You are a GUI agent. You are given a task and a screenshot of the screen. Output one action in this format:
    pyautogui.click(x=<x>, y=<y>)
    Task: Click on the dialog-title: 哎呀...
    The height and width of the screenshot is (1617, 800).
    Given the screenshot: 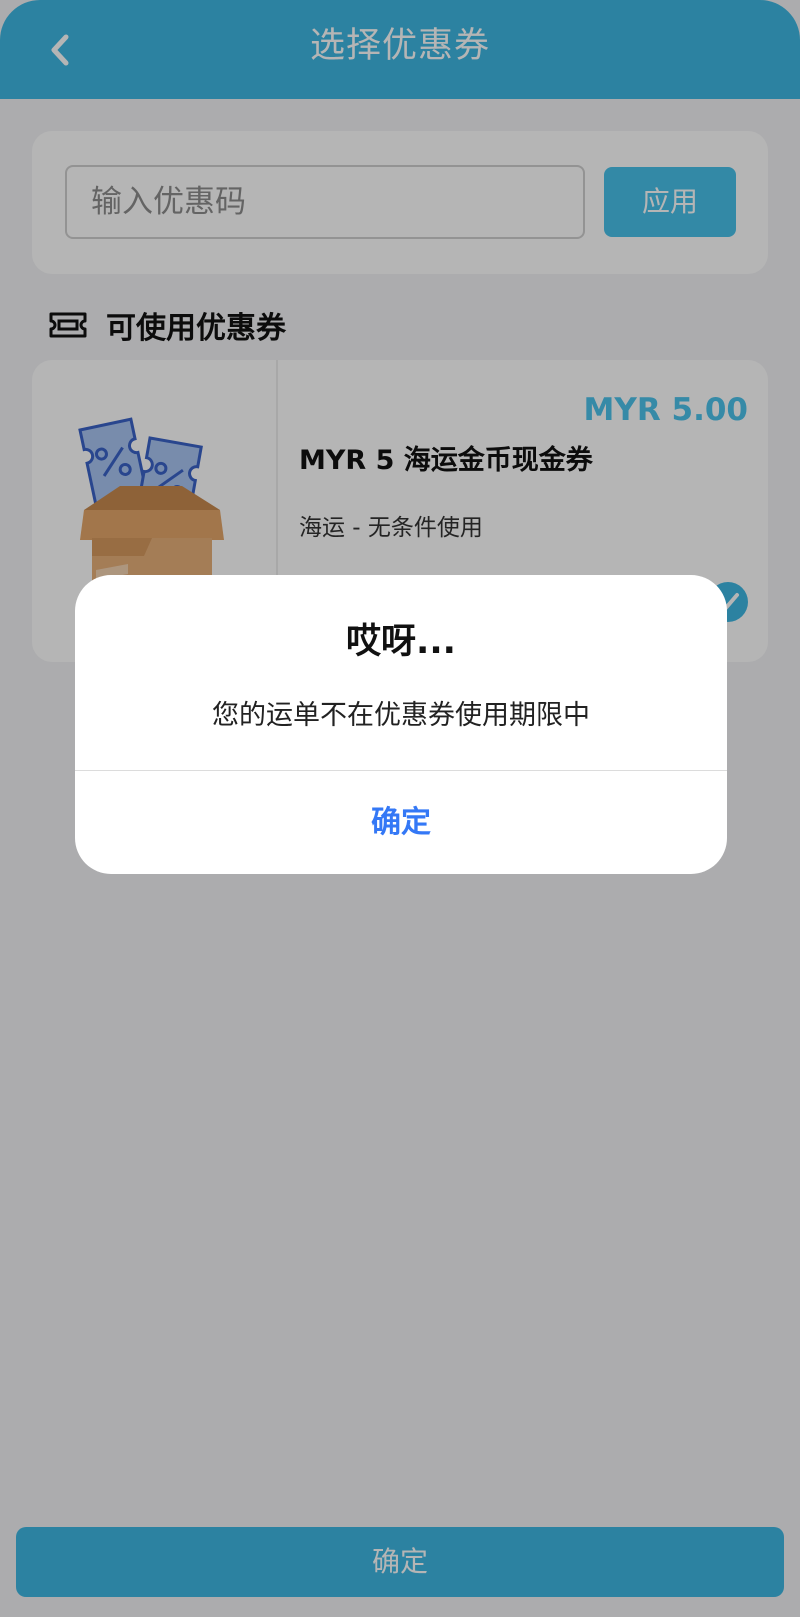 What is the action you would take?
    pyautogui.click(x=401, y=642)
    